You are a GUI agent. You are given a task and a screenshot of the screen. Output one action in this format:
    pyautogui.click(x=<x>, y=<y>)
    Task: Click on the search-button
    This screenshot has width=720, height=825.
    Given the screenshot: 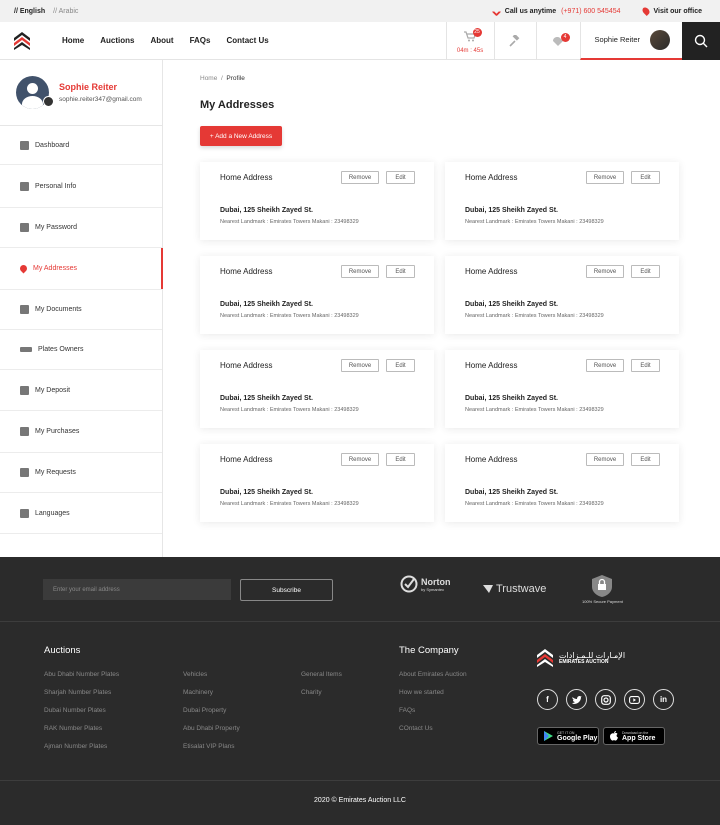 What is the action you would take?
    pyautogui.click(x=701, y=40)
    